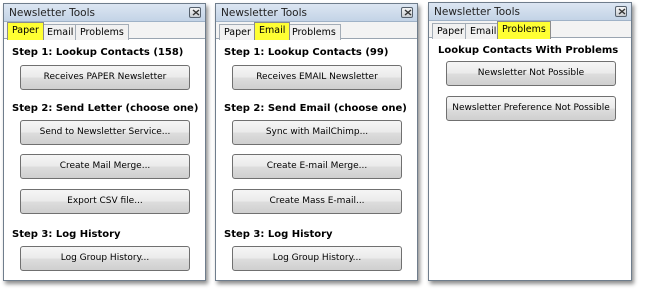 Image resolution: width=648 pixels, height=295 pixels. I want to click on step1-heading: Step 1: Lookup Contacts (158), so click(98, 52).